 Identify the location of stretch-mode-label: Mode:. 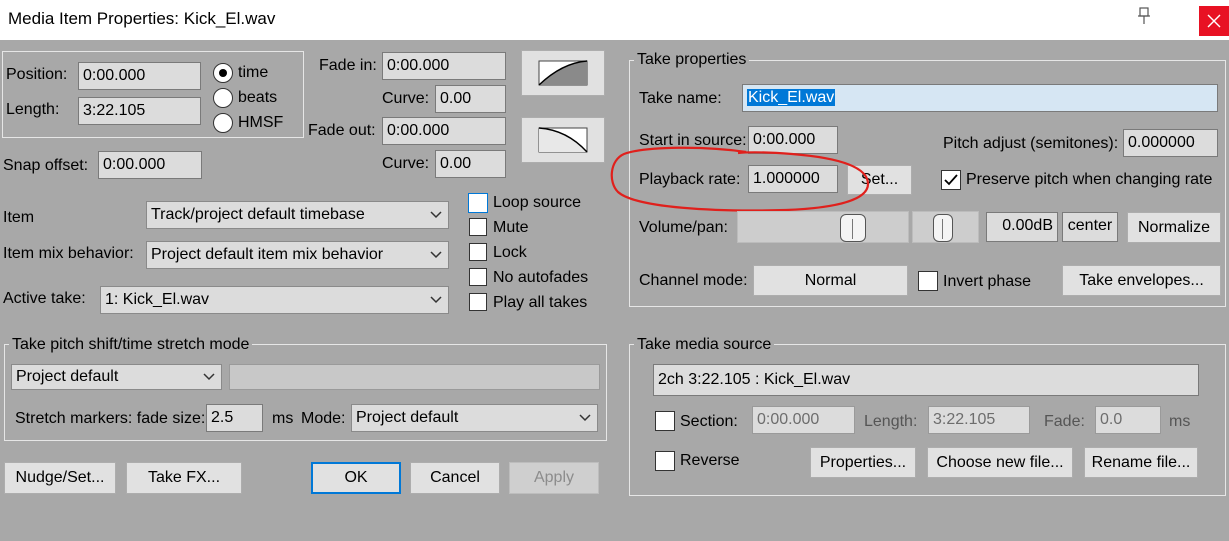
(323, 418).